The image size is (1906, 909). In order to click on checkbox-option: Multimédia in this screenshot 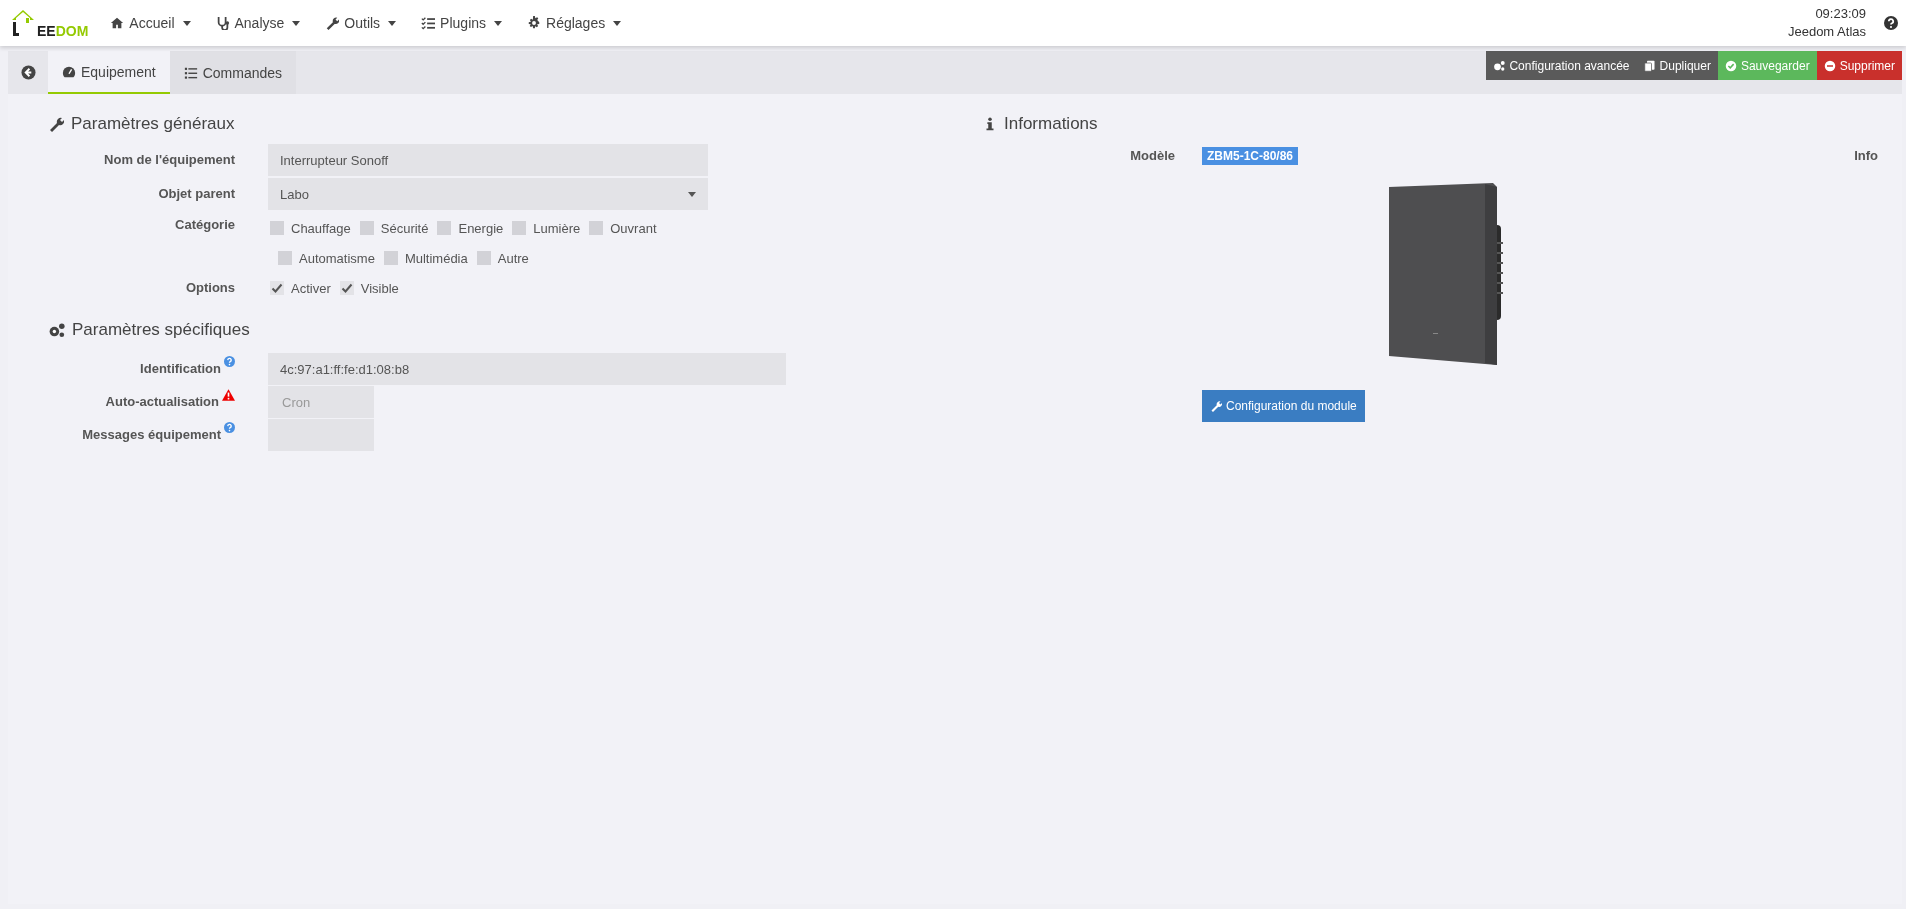, I will do `click(425, 258)`.